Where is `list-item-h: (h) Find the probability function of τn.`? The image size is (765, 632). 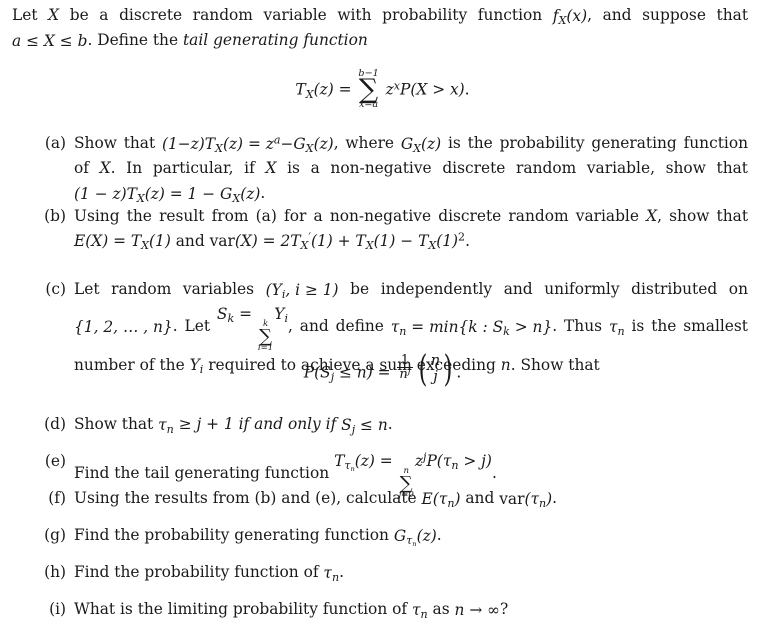
list-item-h: (h) Find the probability function of τn. is located at coordinates (380, 572).